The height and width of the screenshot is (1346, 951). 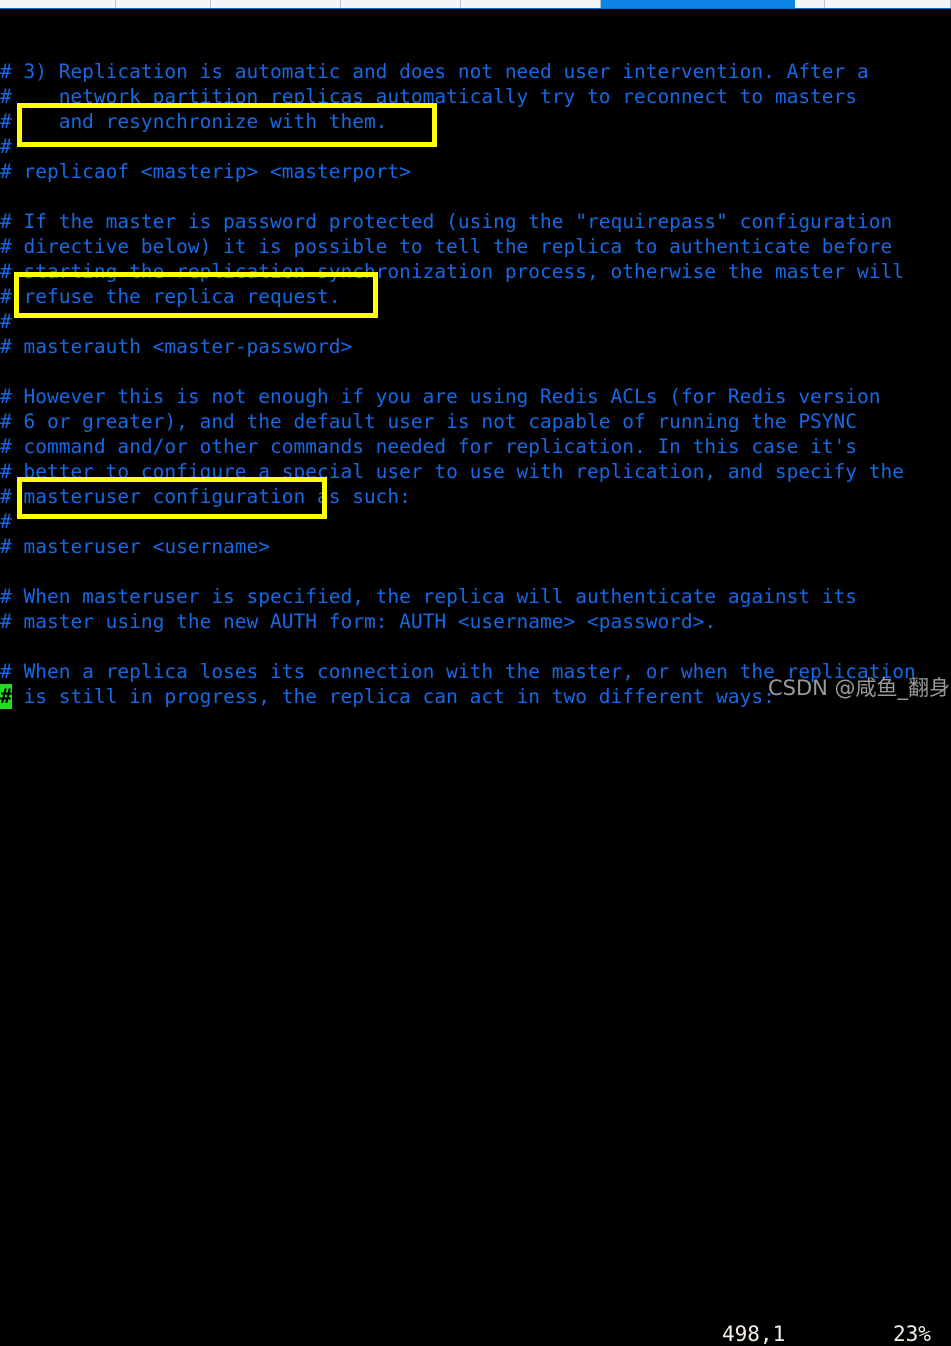 What do you see at coordinates (194, 121) in the screenshot?
I see `terminal-line: # and resynchronize with them.` at bounding box center [194, 121].